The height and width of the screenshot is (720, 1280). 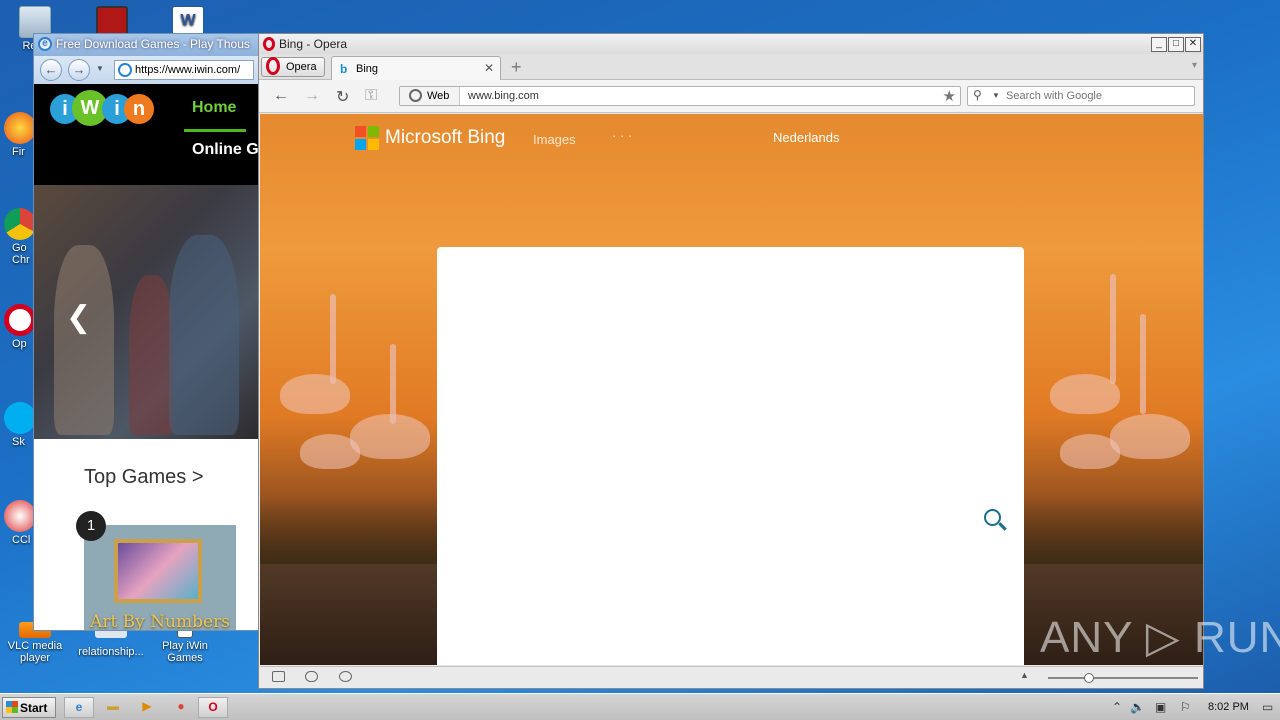 What do you see at coordinates (360, 144) in the screenshot?
I see `logo-tile-blue` at bounding box center [360, 144].